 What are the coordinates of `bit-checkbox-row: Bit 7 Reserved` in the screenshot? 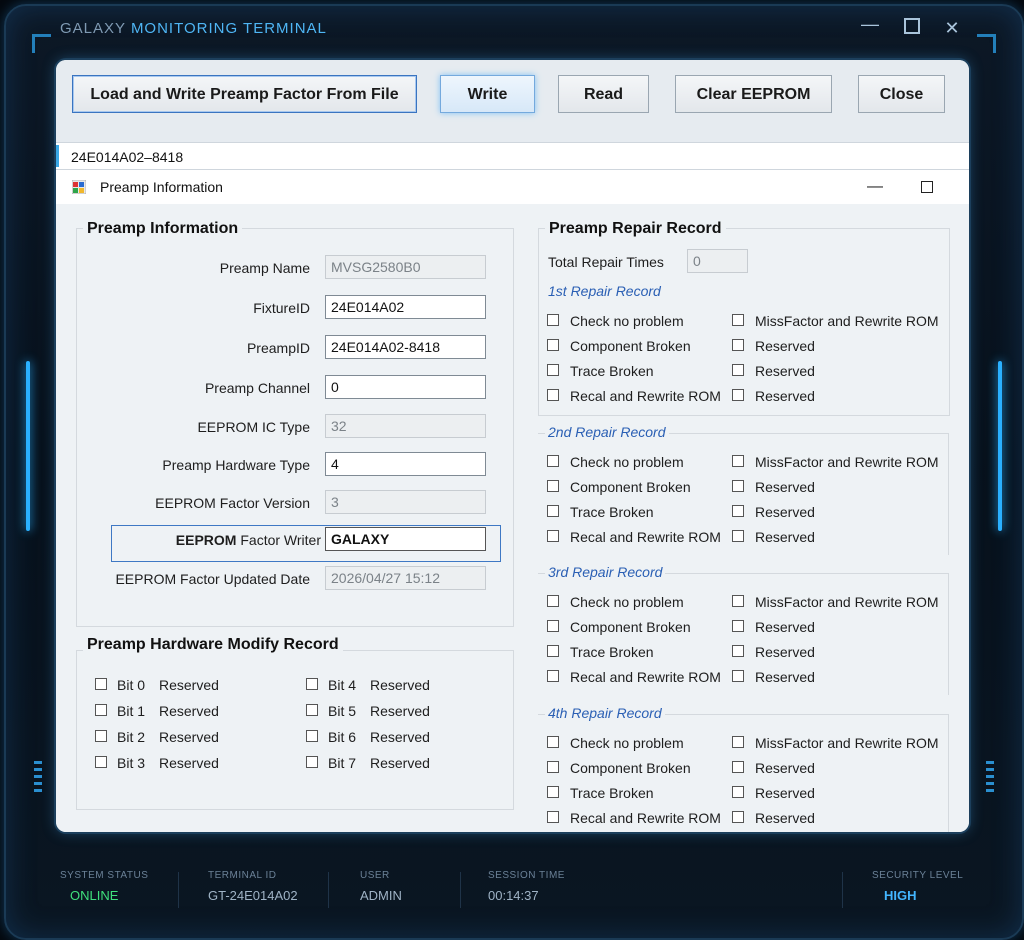 It's located at (401, 763).